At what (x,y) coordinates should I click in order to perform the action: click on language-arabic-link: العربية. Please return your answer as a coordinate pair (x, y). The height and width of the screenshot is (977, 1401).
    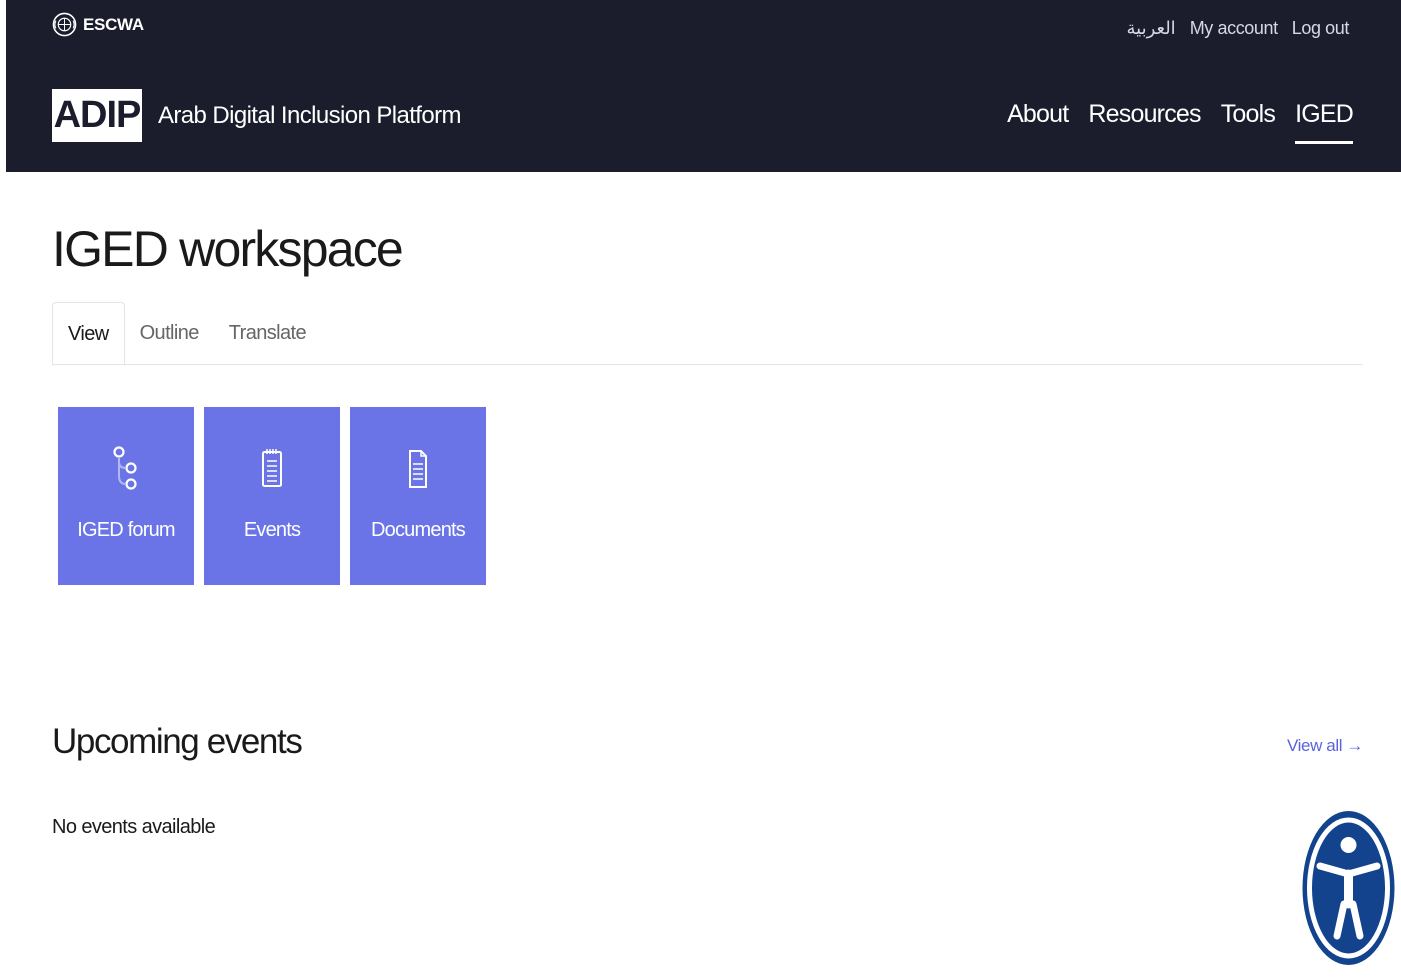
    Looking at the image, I should click on (1151, 28).